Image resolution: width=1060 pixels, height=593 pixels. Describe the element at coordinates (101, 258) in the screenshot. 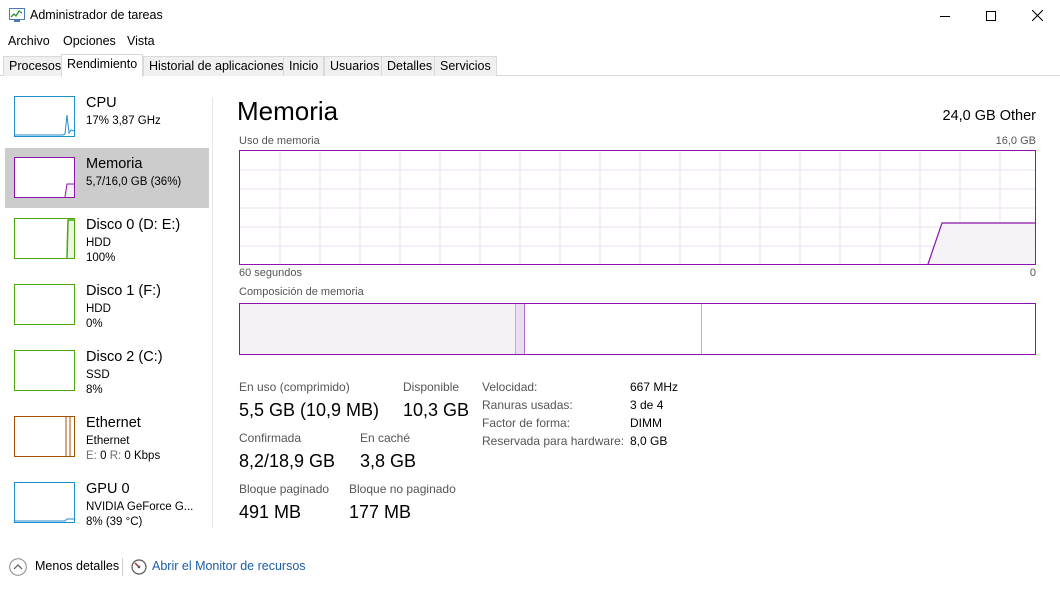

I see `sidebar-item-usage: 100%` at that location.